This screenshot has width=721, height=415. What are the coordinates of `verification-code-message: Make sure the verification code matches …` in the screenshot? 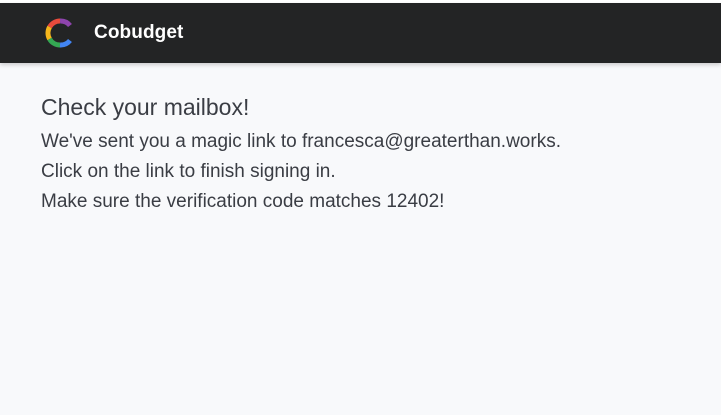 It's located at (243, 201).